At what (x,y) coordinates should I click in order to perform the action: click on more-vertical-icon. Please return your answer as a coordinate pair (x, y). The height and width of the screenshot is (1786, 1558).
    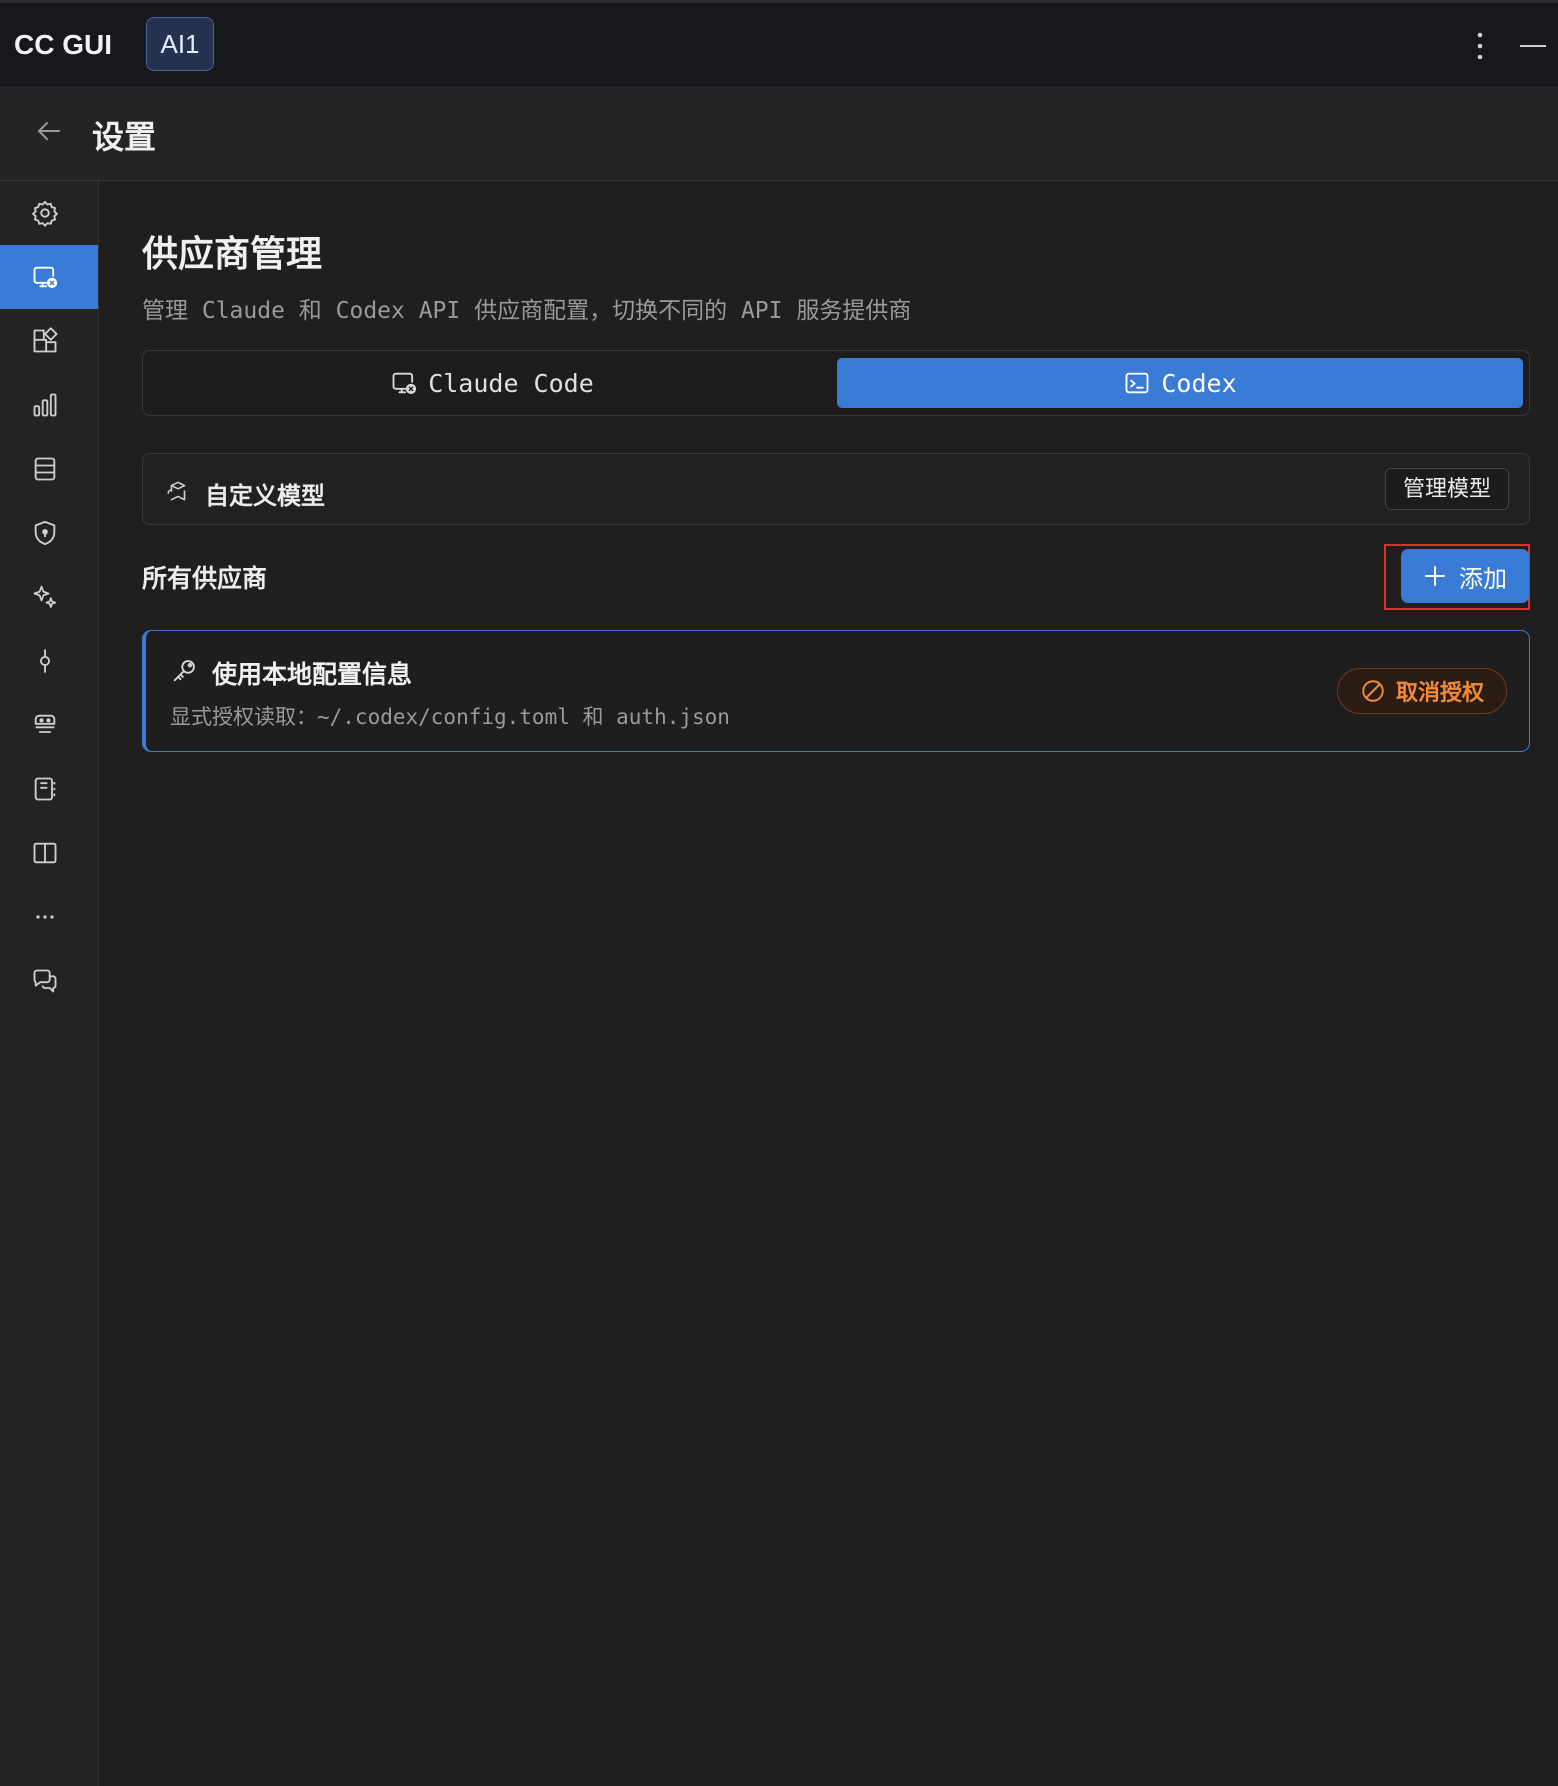
    Looking at the image, I should click on (1480, 47).